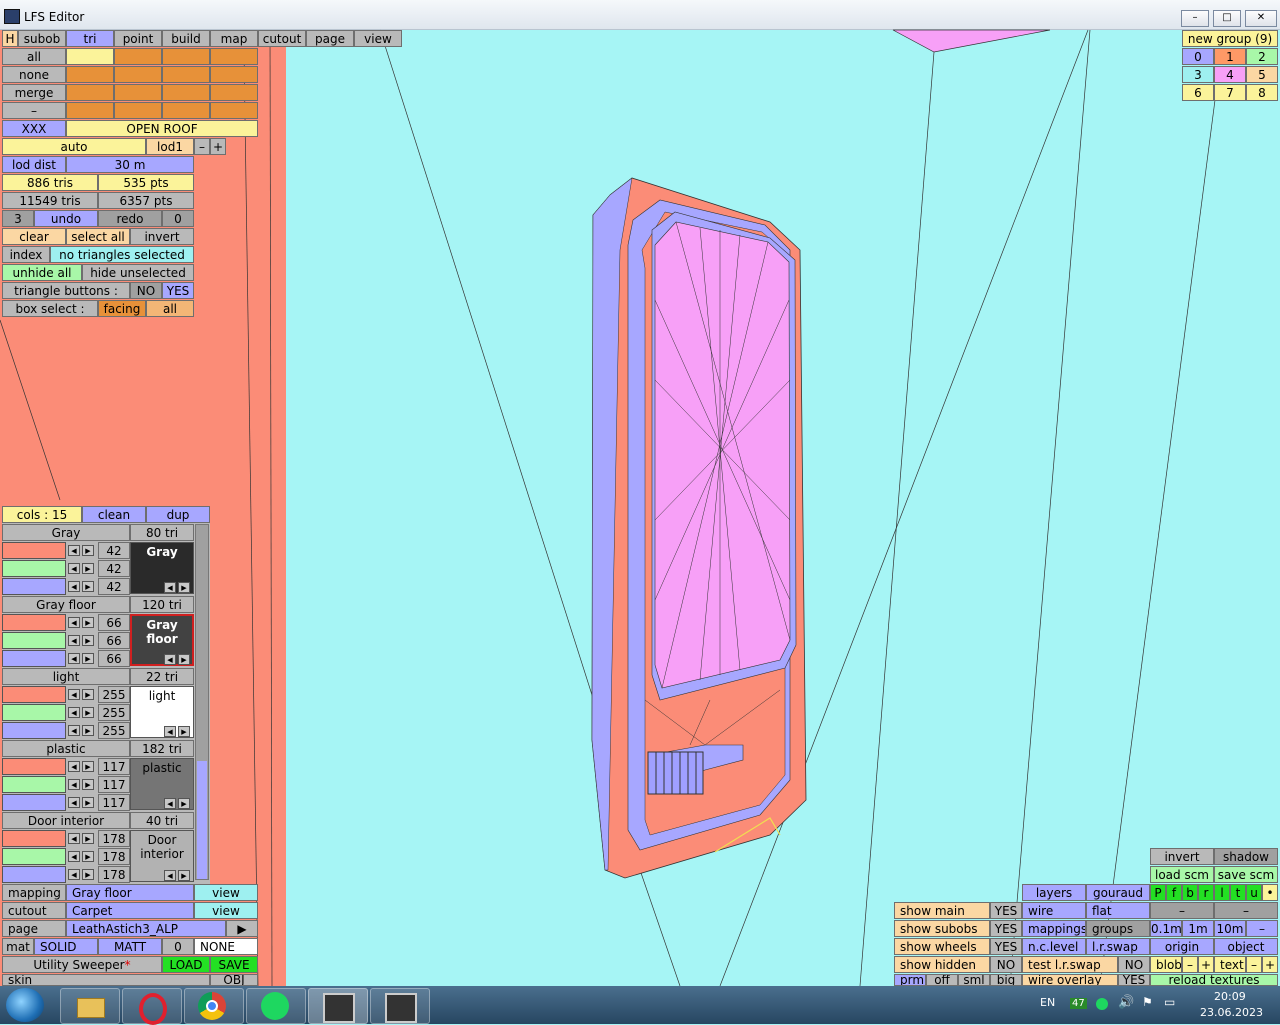  What do you see at coordinates (214, 1006) in the screenshot?
I see `chrome-icon` at bounding box center [214, 1006].